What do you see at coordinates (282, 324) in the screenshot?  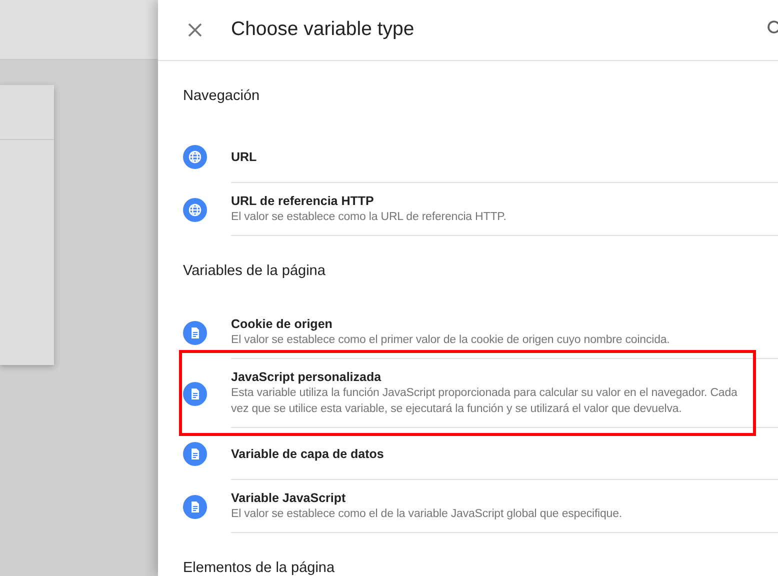 I see `item-title: Cookie de origen` at bounding box center [282, 324].